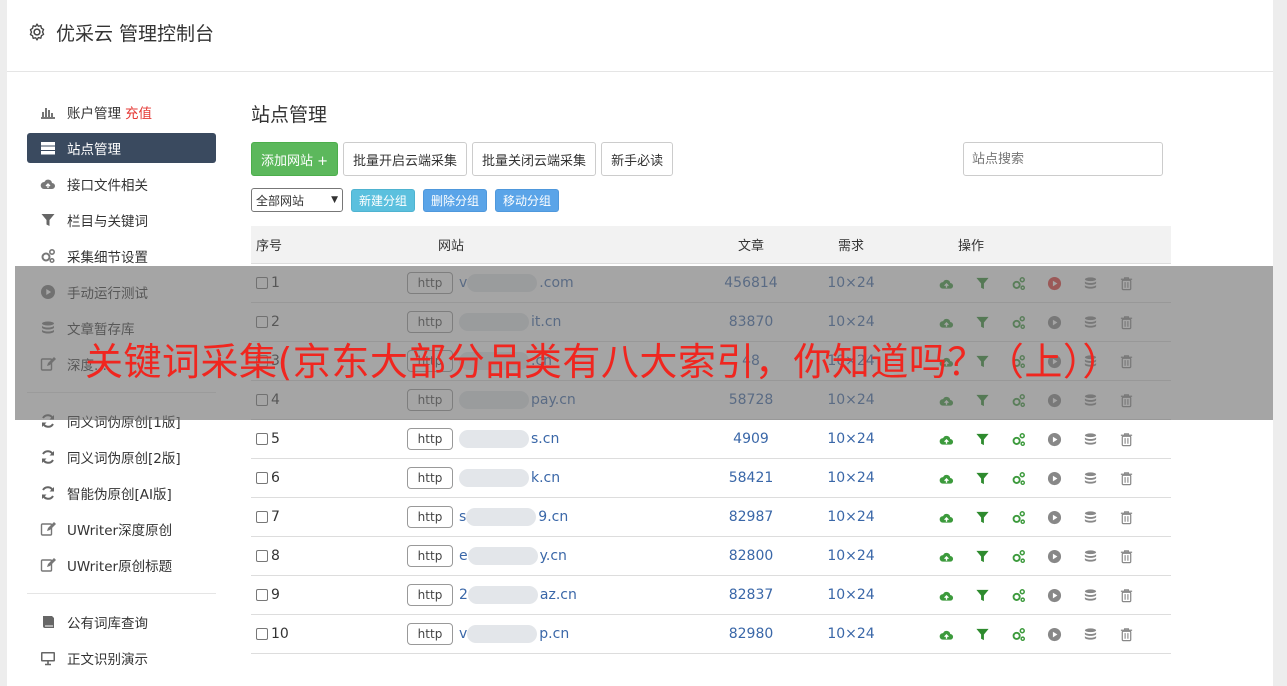 This screenshot has height=686, width=1287. I want to click on site-domain-link: k.cn, so click(509, 478).